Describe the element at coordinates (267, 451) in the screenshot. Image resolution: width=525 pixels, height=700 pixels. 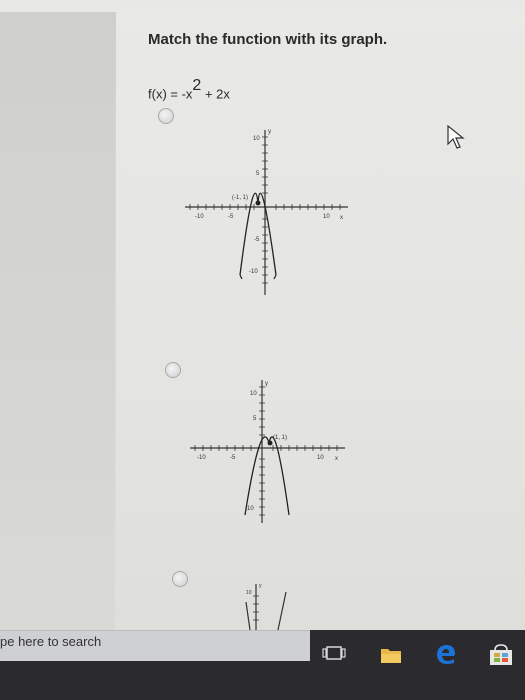
I see `option-2-graph: y x 10 5 -10 -5 10 -10 (1, 1)` at that location.